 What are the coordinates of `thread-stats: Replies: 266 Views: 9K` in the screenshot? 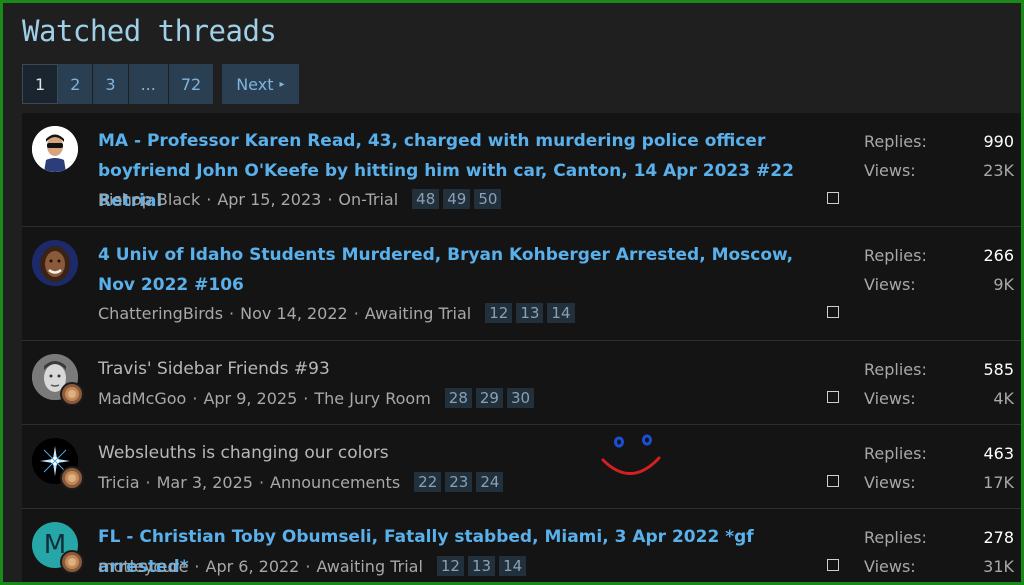 It's located at (939, 270).